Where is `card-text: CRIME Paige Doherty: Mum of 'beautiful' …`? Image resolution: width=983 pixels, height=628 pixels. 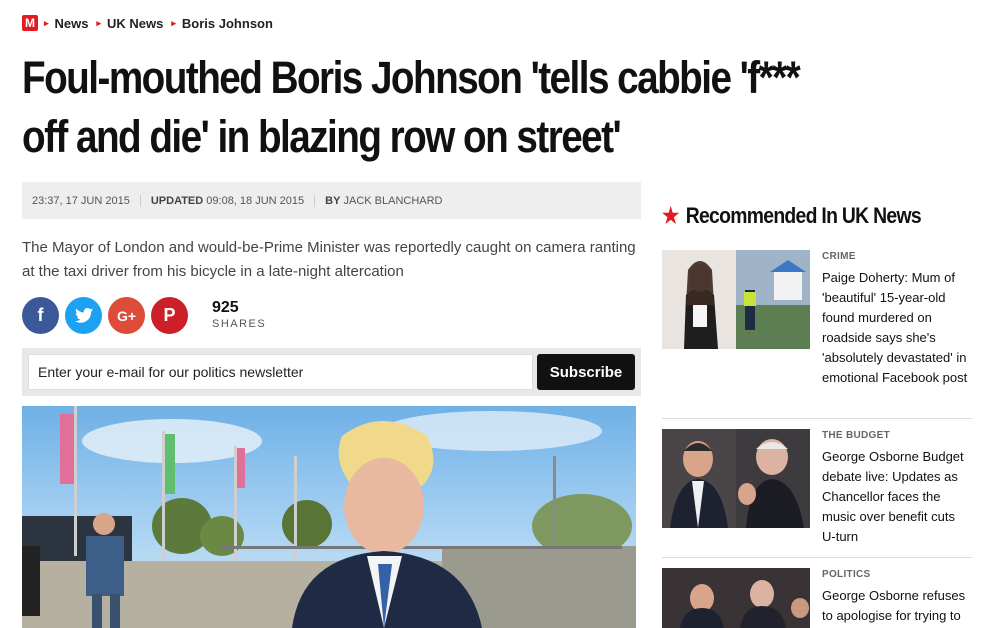 card-text: CRIME Paige Doherty: Mum of 'beautiful' … is located at coordinates (897, 319).